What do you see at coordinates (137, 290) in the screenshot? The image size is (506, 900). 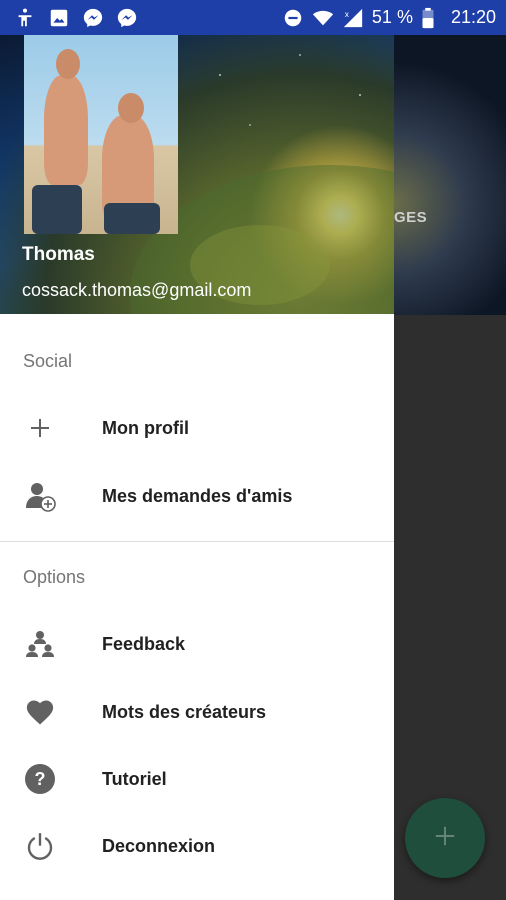 I see `account-email: cossack.thomas@gmail.com` at bounding box center [137, 290].